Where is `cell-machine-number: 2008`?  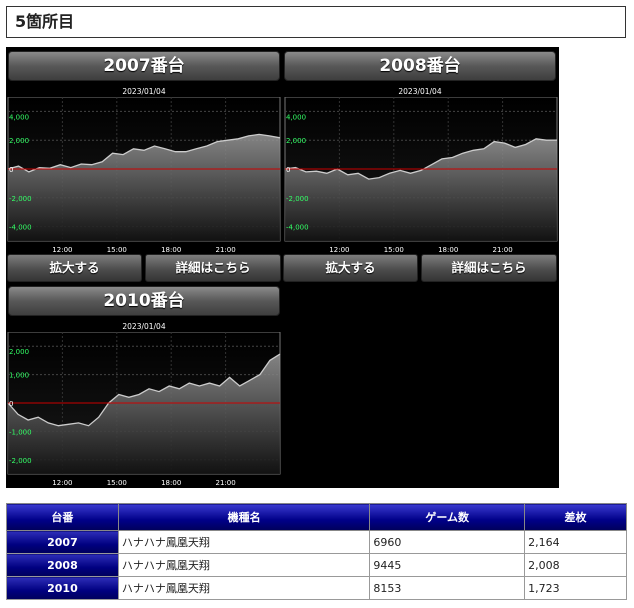 cell-machine-number: 2008 is located at coordinates (62, 565).